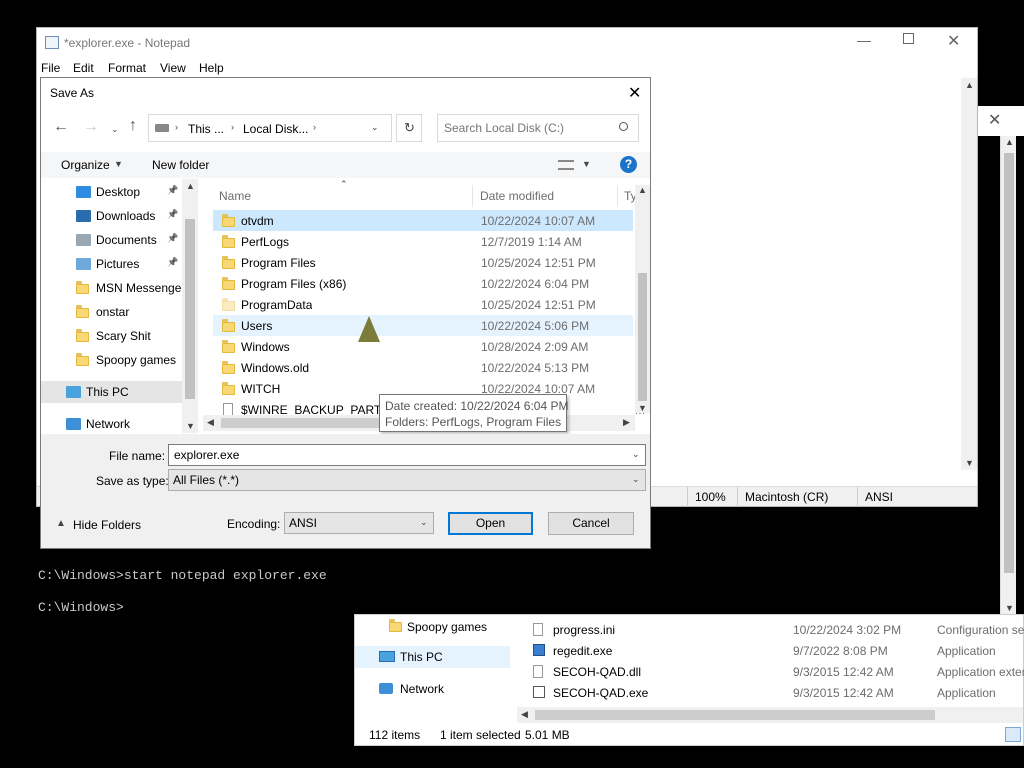 This screenshot has height=768, width=1024. I want to click on nav-item-msn-messenger: MSN Messenger, so click(113, 288).